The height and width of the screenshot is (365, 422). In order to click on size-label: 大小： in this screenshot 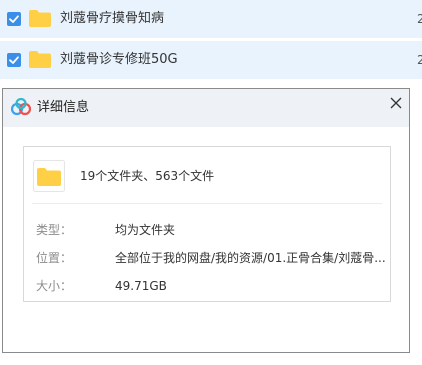, I will do `click(54, 286)`.